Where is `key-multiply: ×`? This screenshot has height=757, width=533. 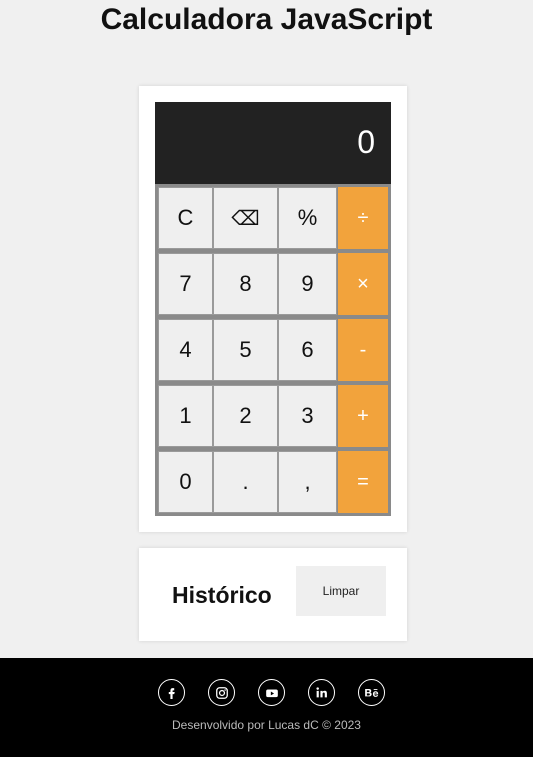 key-multiply: × is located at coordinates (363, 284).